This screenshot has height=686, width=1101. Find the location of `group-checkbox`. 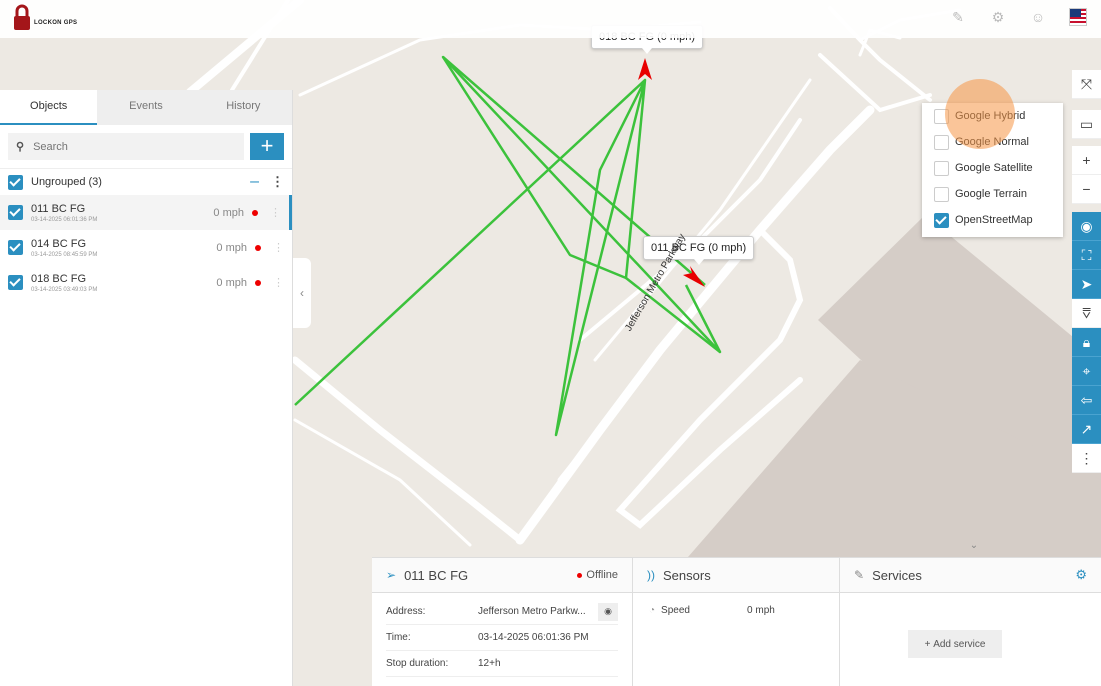

group-checkbox is located at coordinates (15, 182).